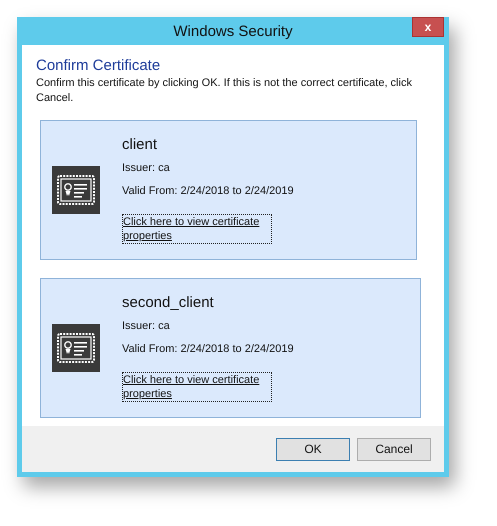 The width and height of the screenshot is (497, 526). What do you see at coordinates (140, 144) in the screenshot?
I see `certificate-name: client` at bounding box center [140, 144].